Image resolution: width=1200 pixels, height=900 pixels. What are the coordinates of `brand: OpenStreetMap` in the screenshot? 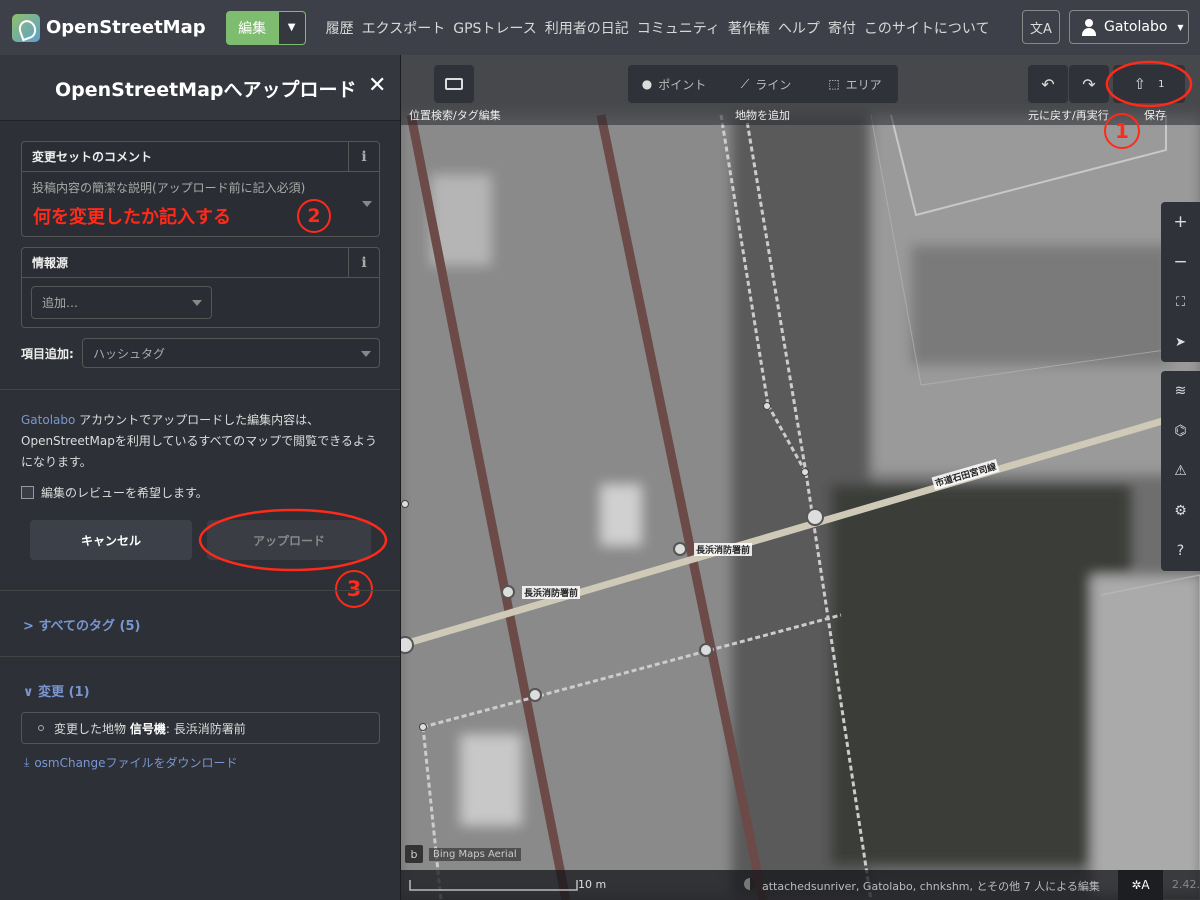 It's located at (109, 27).